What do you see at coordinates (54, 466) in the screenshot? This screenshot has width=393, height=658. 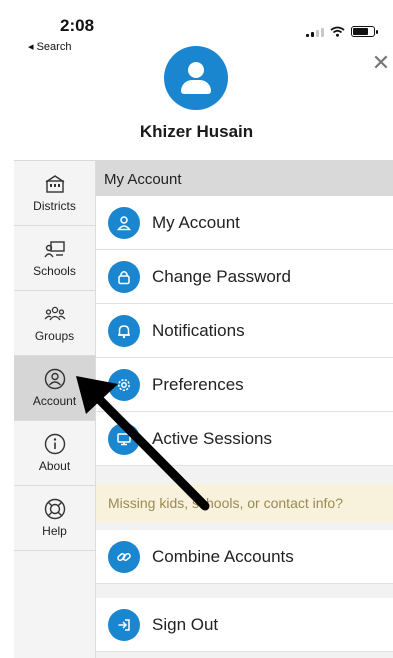 I see `sidebar-item-label: About` at bounding box center [54, 466].